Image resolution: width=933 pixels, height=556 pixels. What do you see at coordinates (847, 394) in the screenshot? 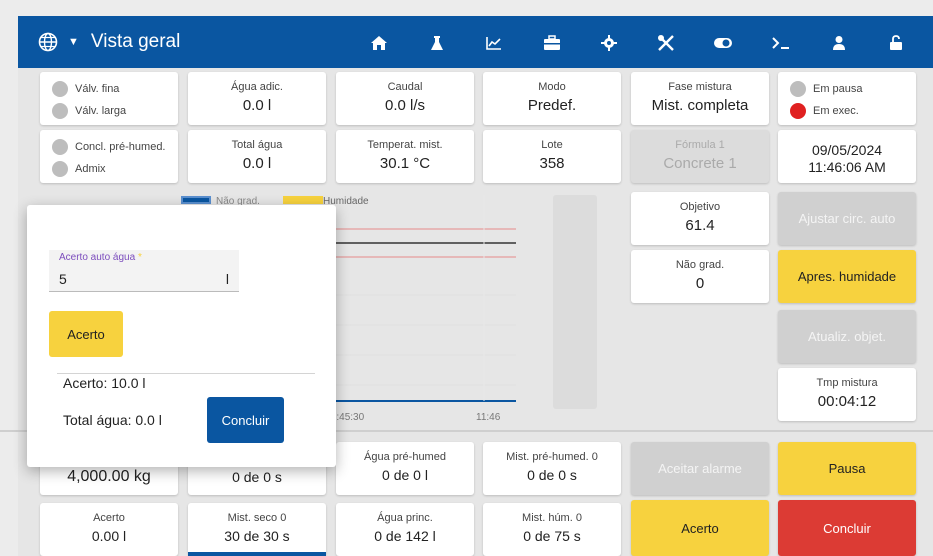
I see `tile-tmp-mistura: Tmp mistura 00:04:12` at bounding box center [847, 394].